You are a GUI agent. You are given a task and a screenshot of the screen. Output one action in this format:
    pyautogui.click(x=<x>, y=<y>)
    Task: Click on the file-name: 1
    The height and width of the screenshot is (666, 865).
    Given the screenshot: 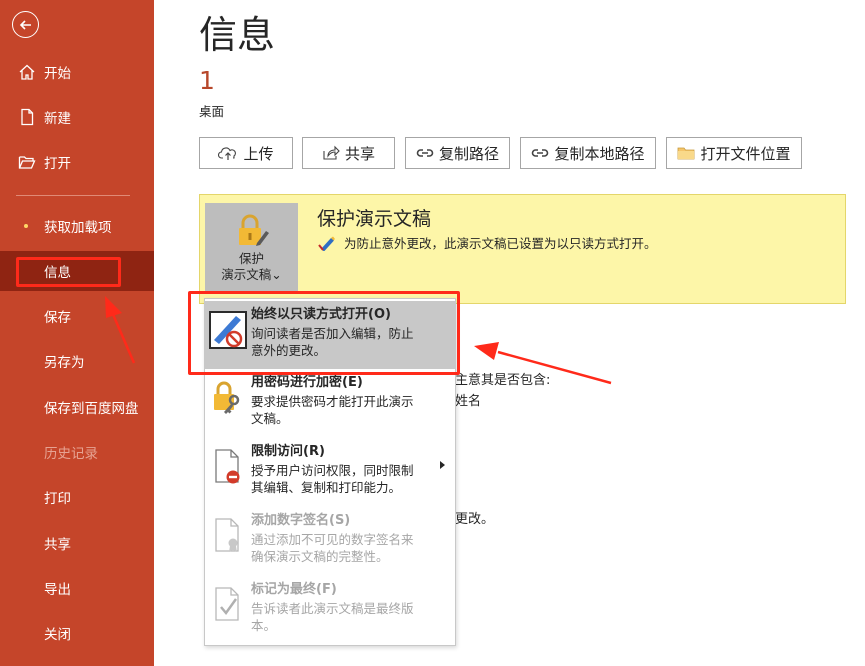 What is the action you would take?
    pyautogui.click(x=207, y=80)
    